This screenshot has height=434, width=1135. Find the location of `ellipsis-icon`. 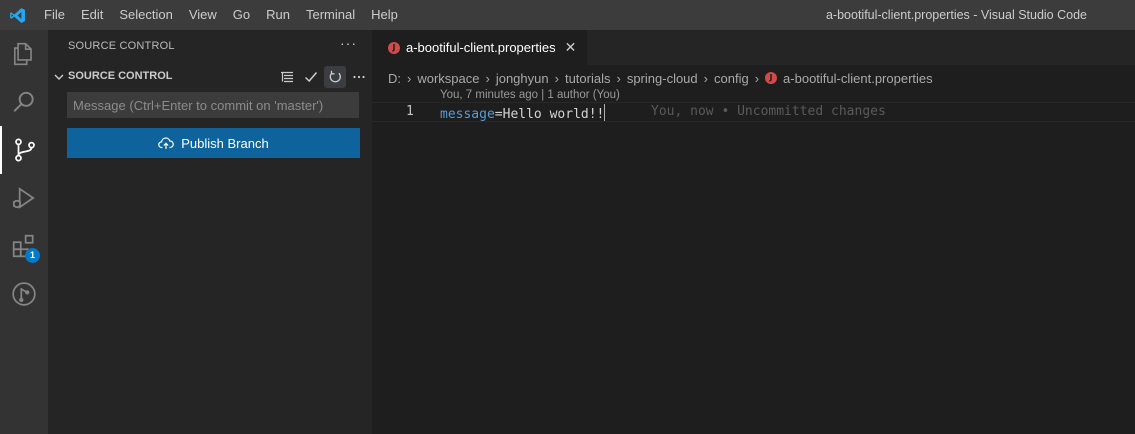

ellipsis-icon is located at coordinates (359, 77).